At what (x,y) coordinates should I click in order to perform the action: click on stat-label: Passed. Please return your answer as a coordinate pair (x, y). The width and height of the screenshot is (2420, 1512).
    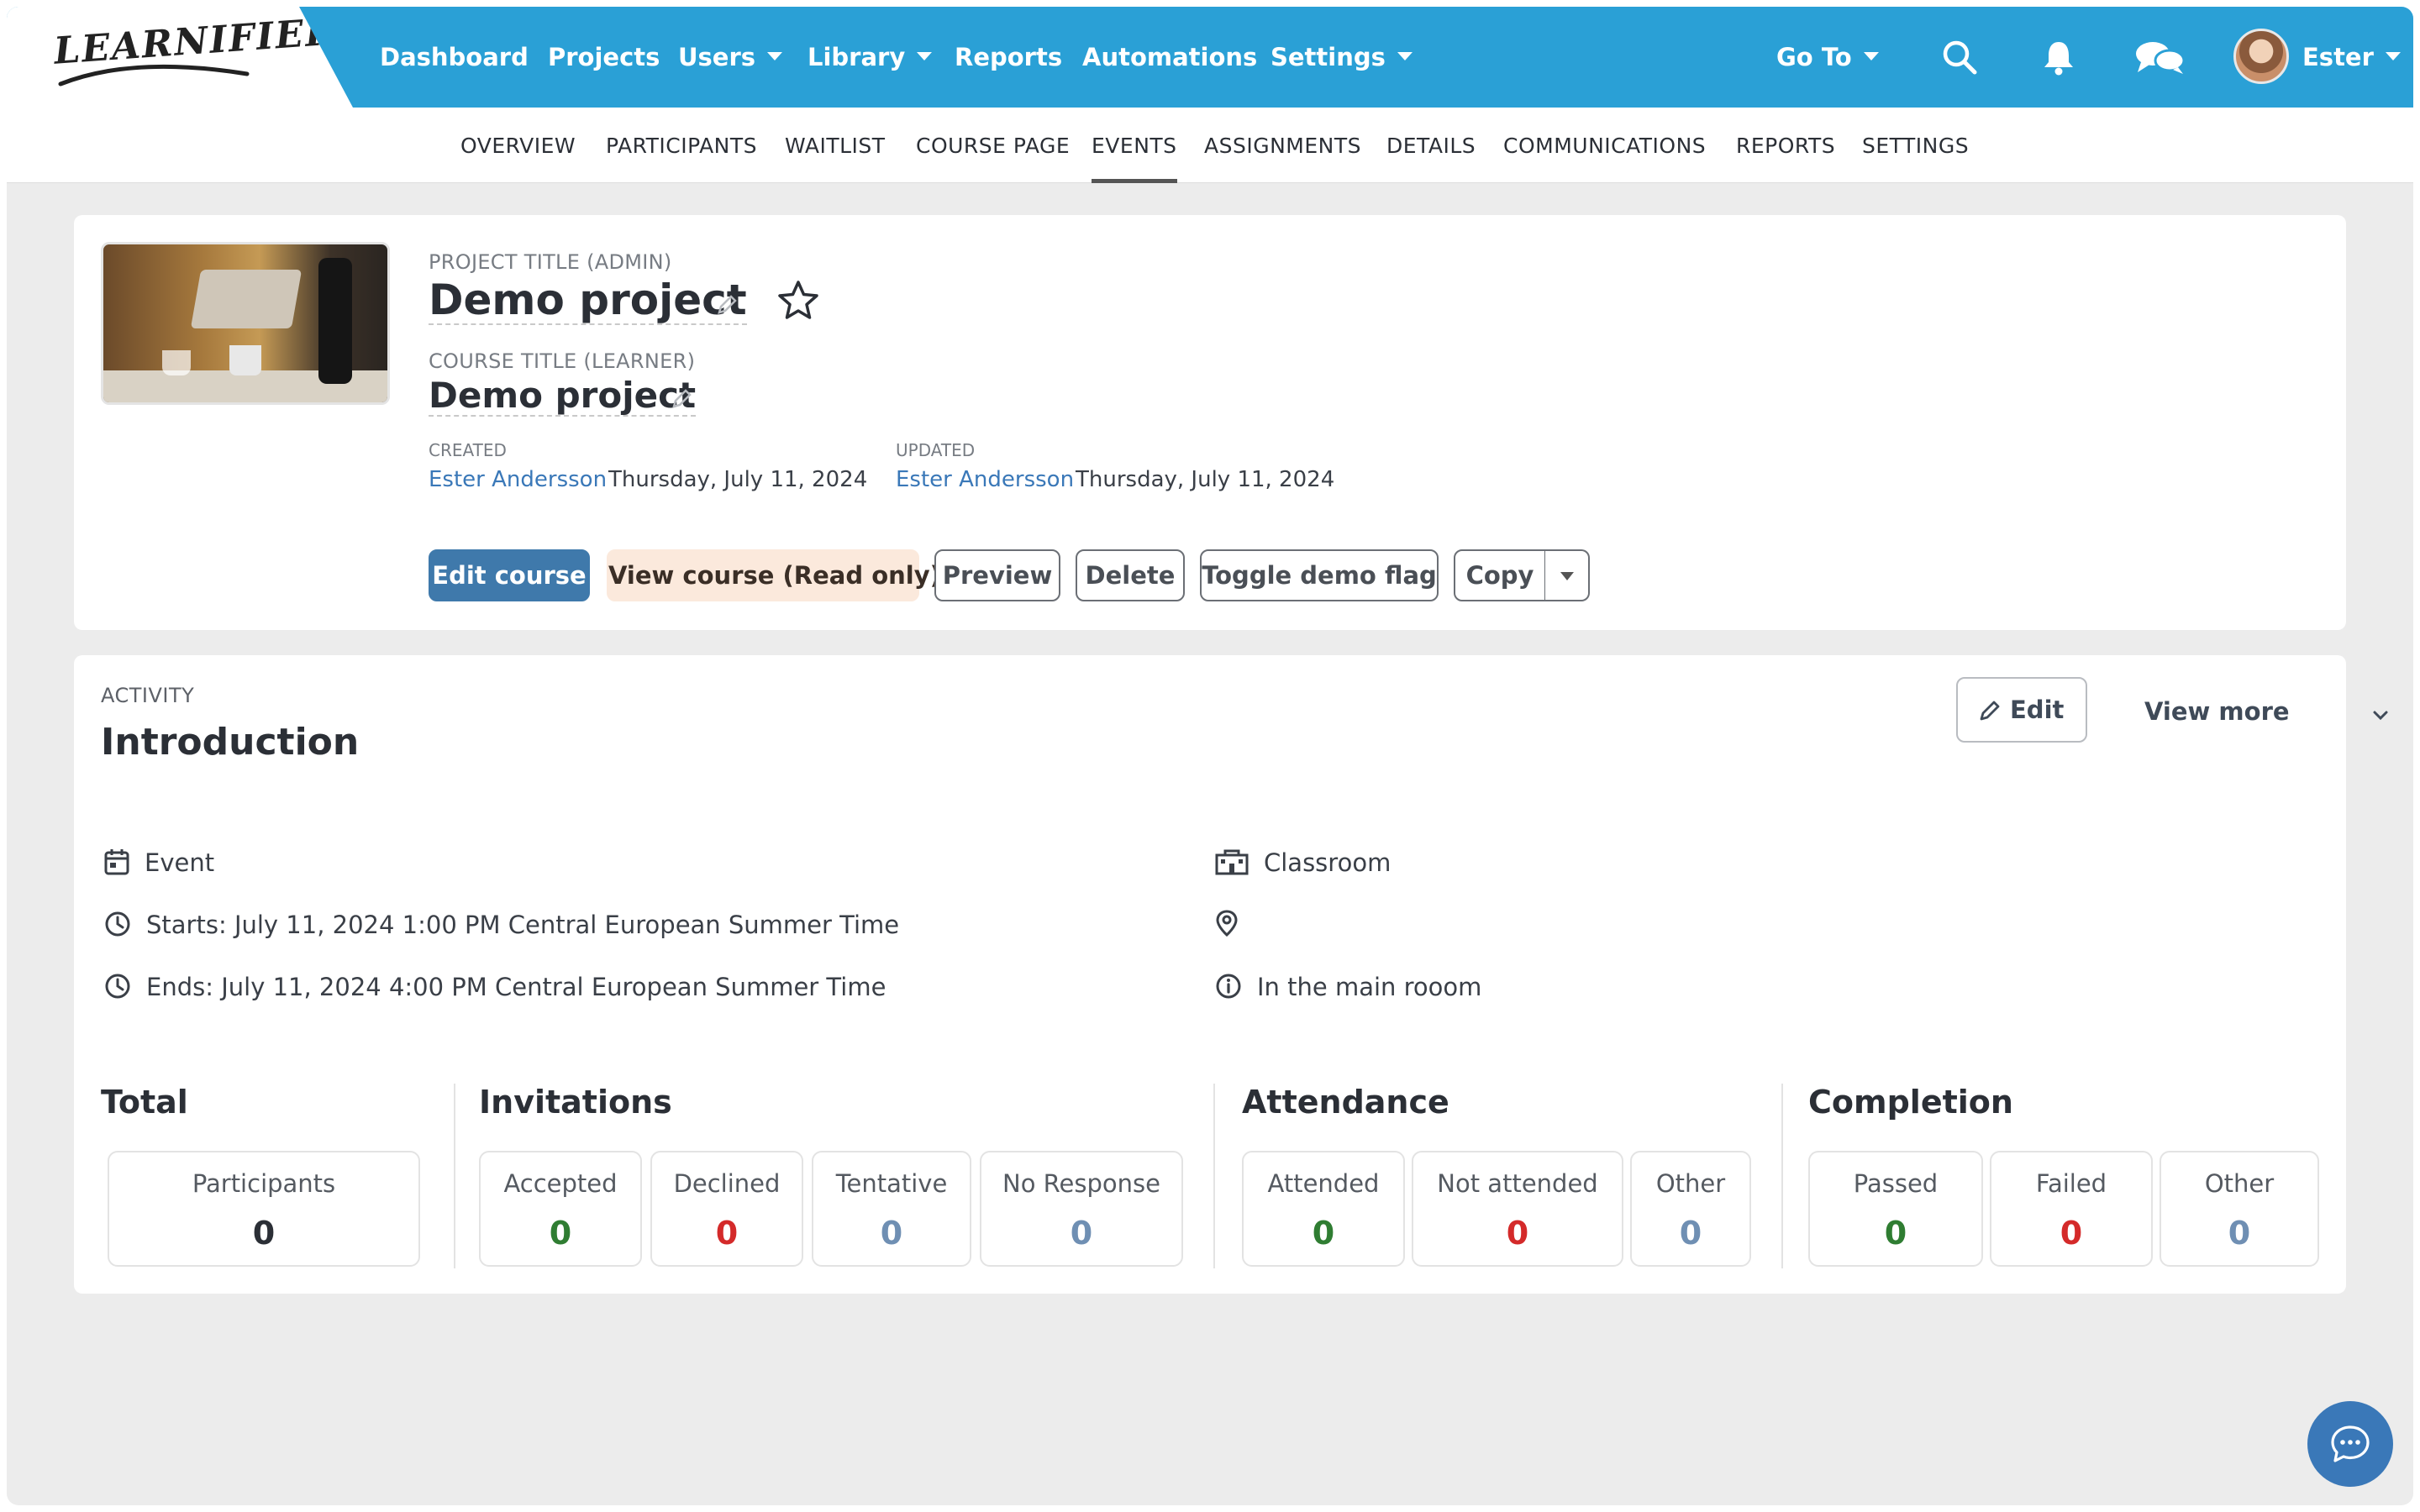
    Looking at the image, I should click on (1896, 1183).